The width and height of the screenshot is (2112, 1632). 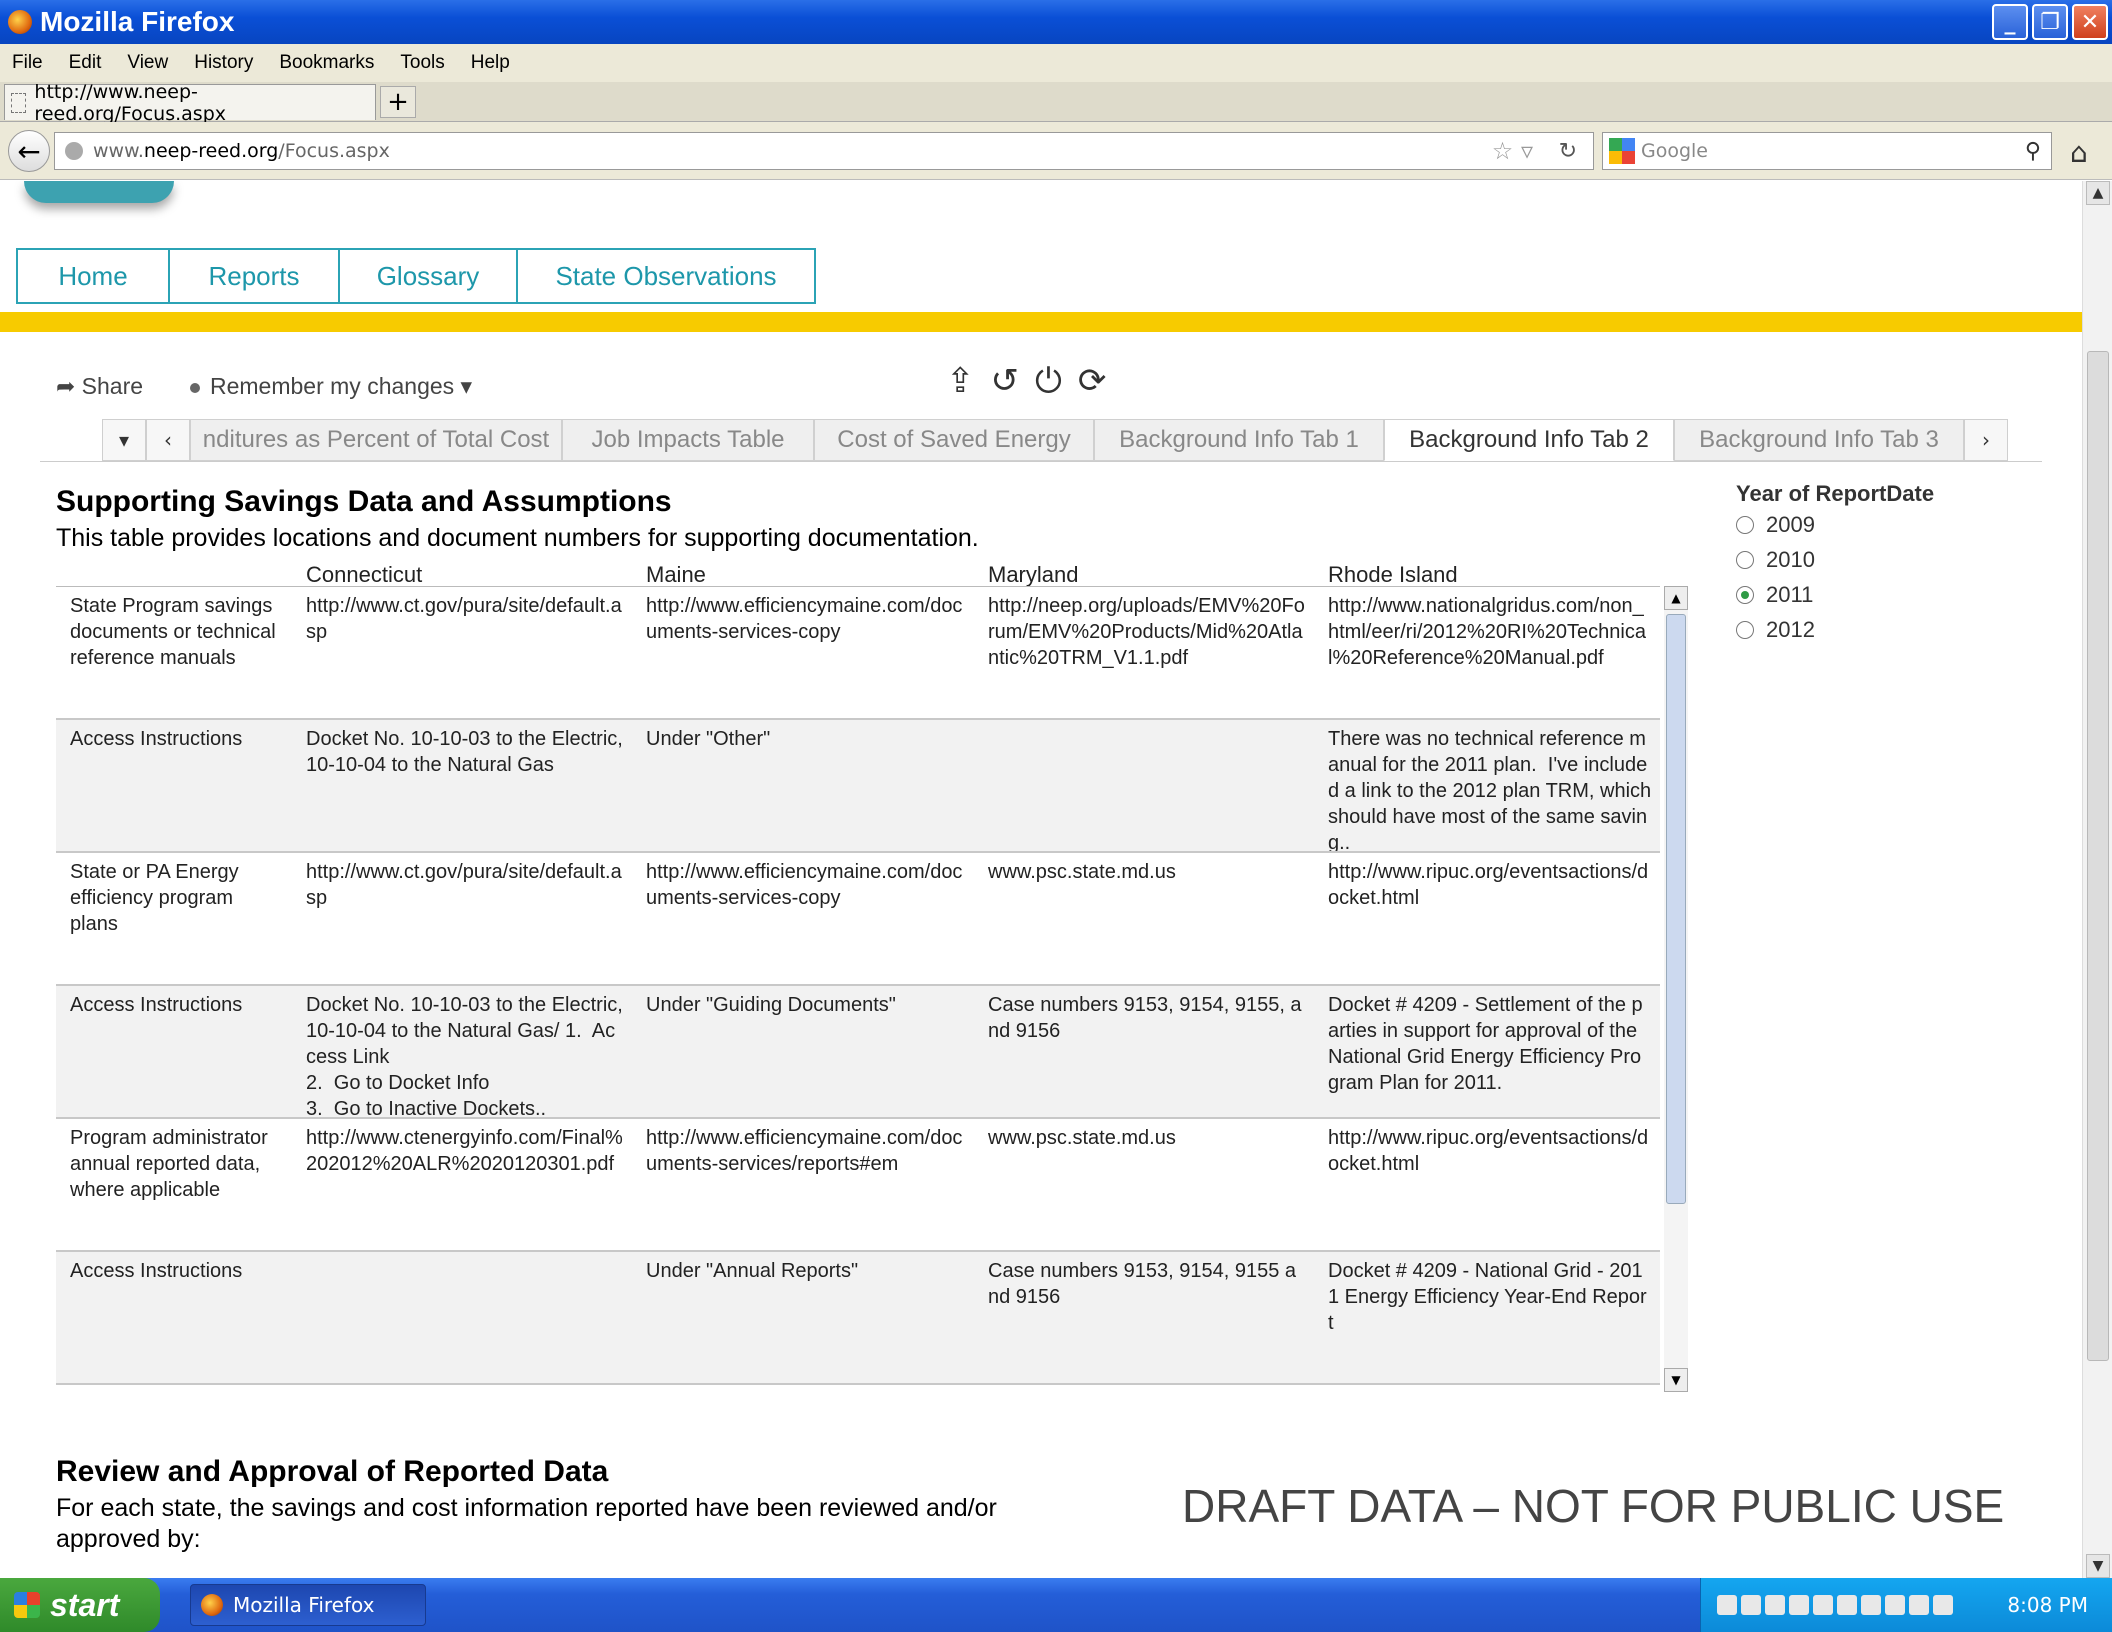 What do you see at coordinates (2098, 1566) in the screenshot?
I see `page-scroll-down-icon: ▼` at bounding box center [2098, 1566].